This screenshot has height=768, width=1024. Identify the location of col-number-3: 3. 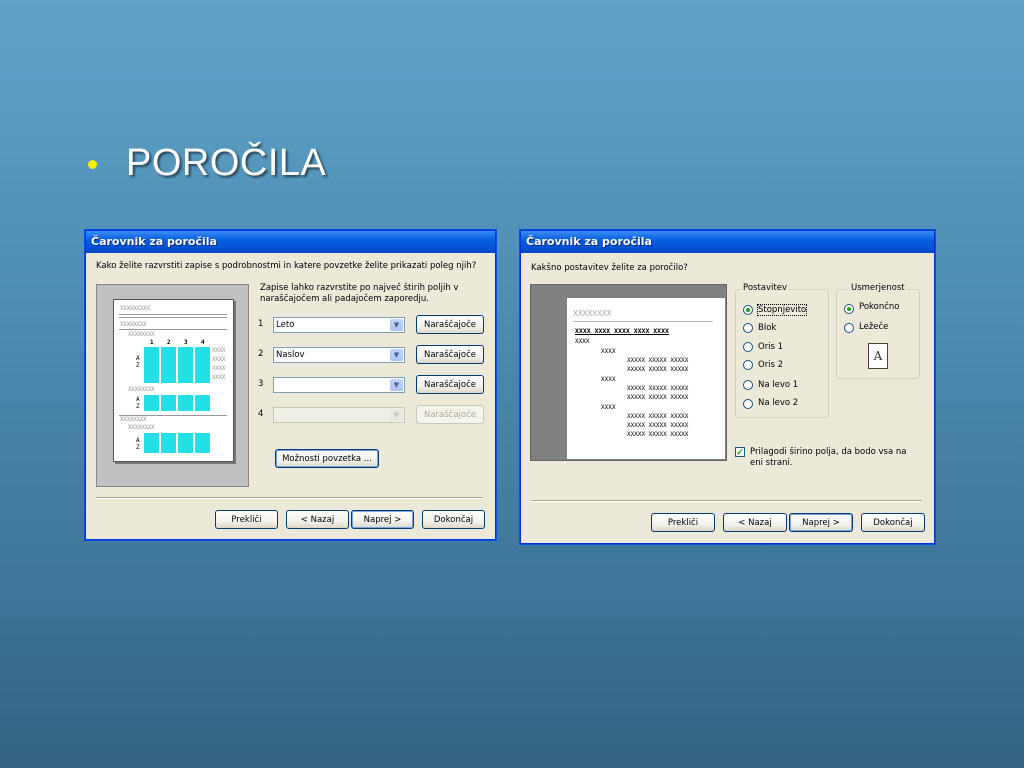
(186, 342).